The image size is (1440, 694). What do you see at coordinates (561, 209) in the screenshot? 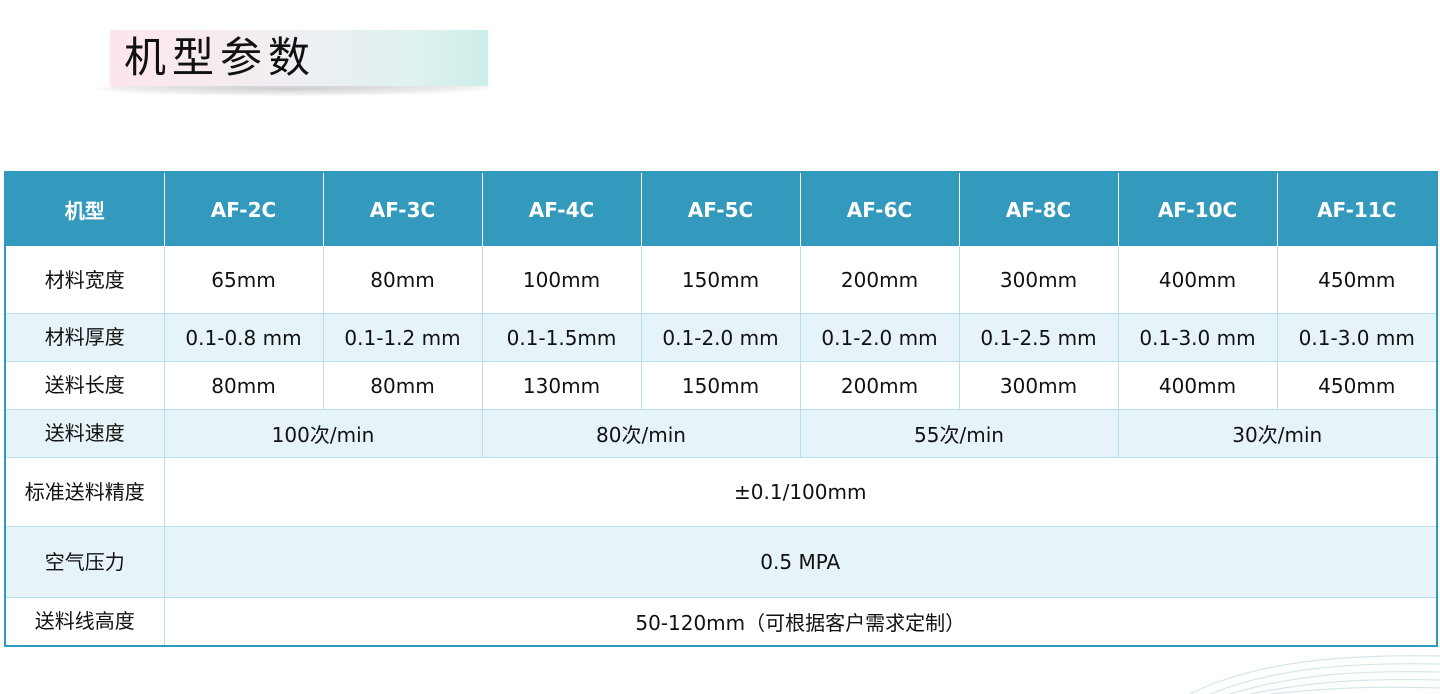
I see `header-cell-af-4c: AF-4C` at bounding box center [561, 209].